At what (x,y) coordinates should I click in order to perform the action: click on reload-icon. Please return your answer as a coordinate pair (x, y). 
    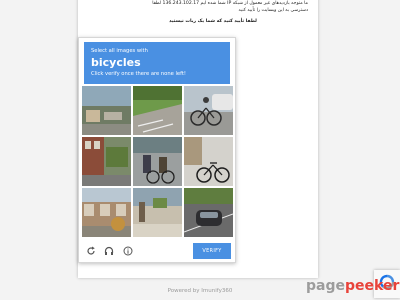
    Looking at the image, I should click on (90, 250).